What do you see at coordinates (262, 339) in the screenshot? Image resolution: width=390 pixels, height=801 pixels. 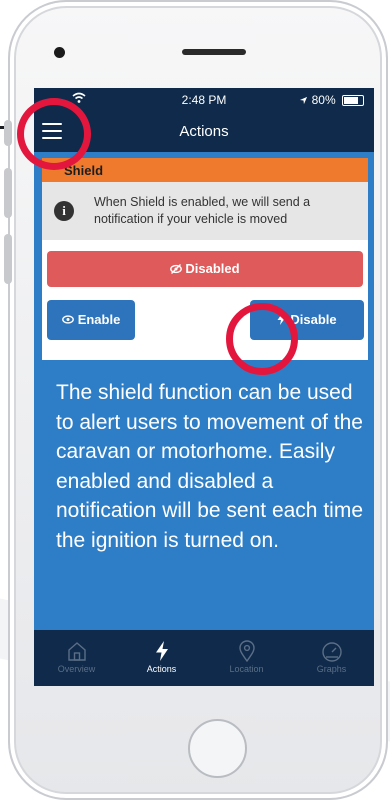 I see `highlight-ring-disable` at bounding box center [262, 339].